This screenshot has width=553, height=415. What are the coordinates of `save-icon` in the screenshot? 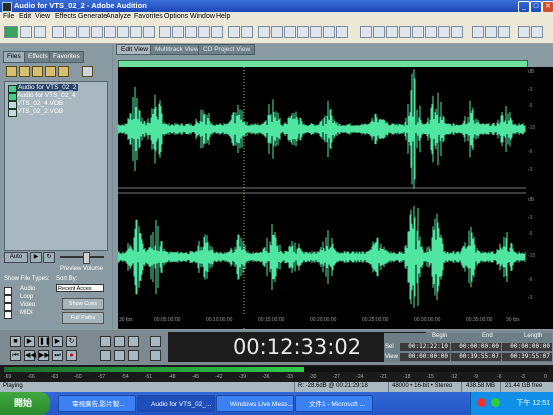 It's located at (84, 32).